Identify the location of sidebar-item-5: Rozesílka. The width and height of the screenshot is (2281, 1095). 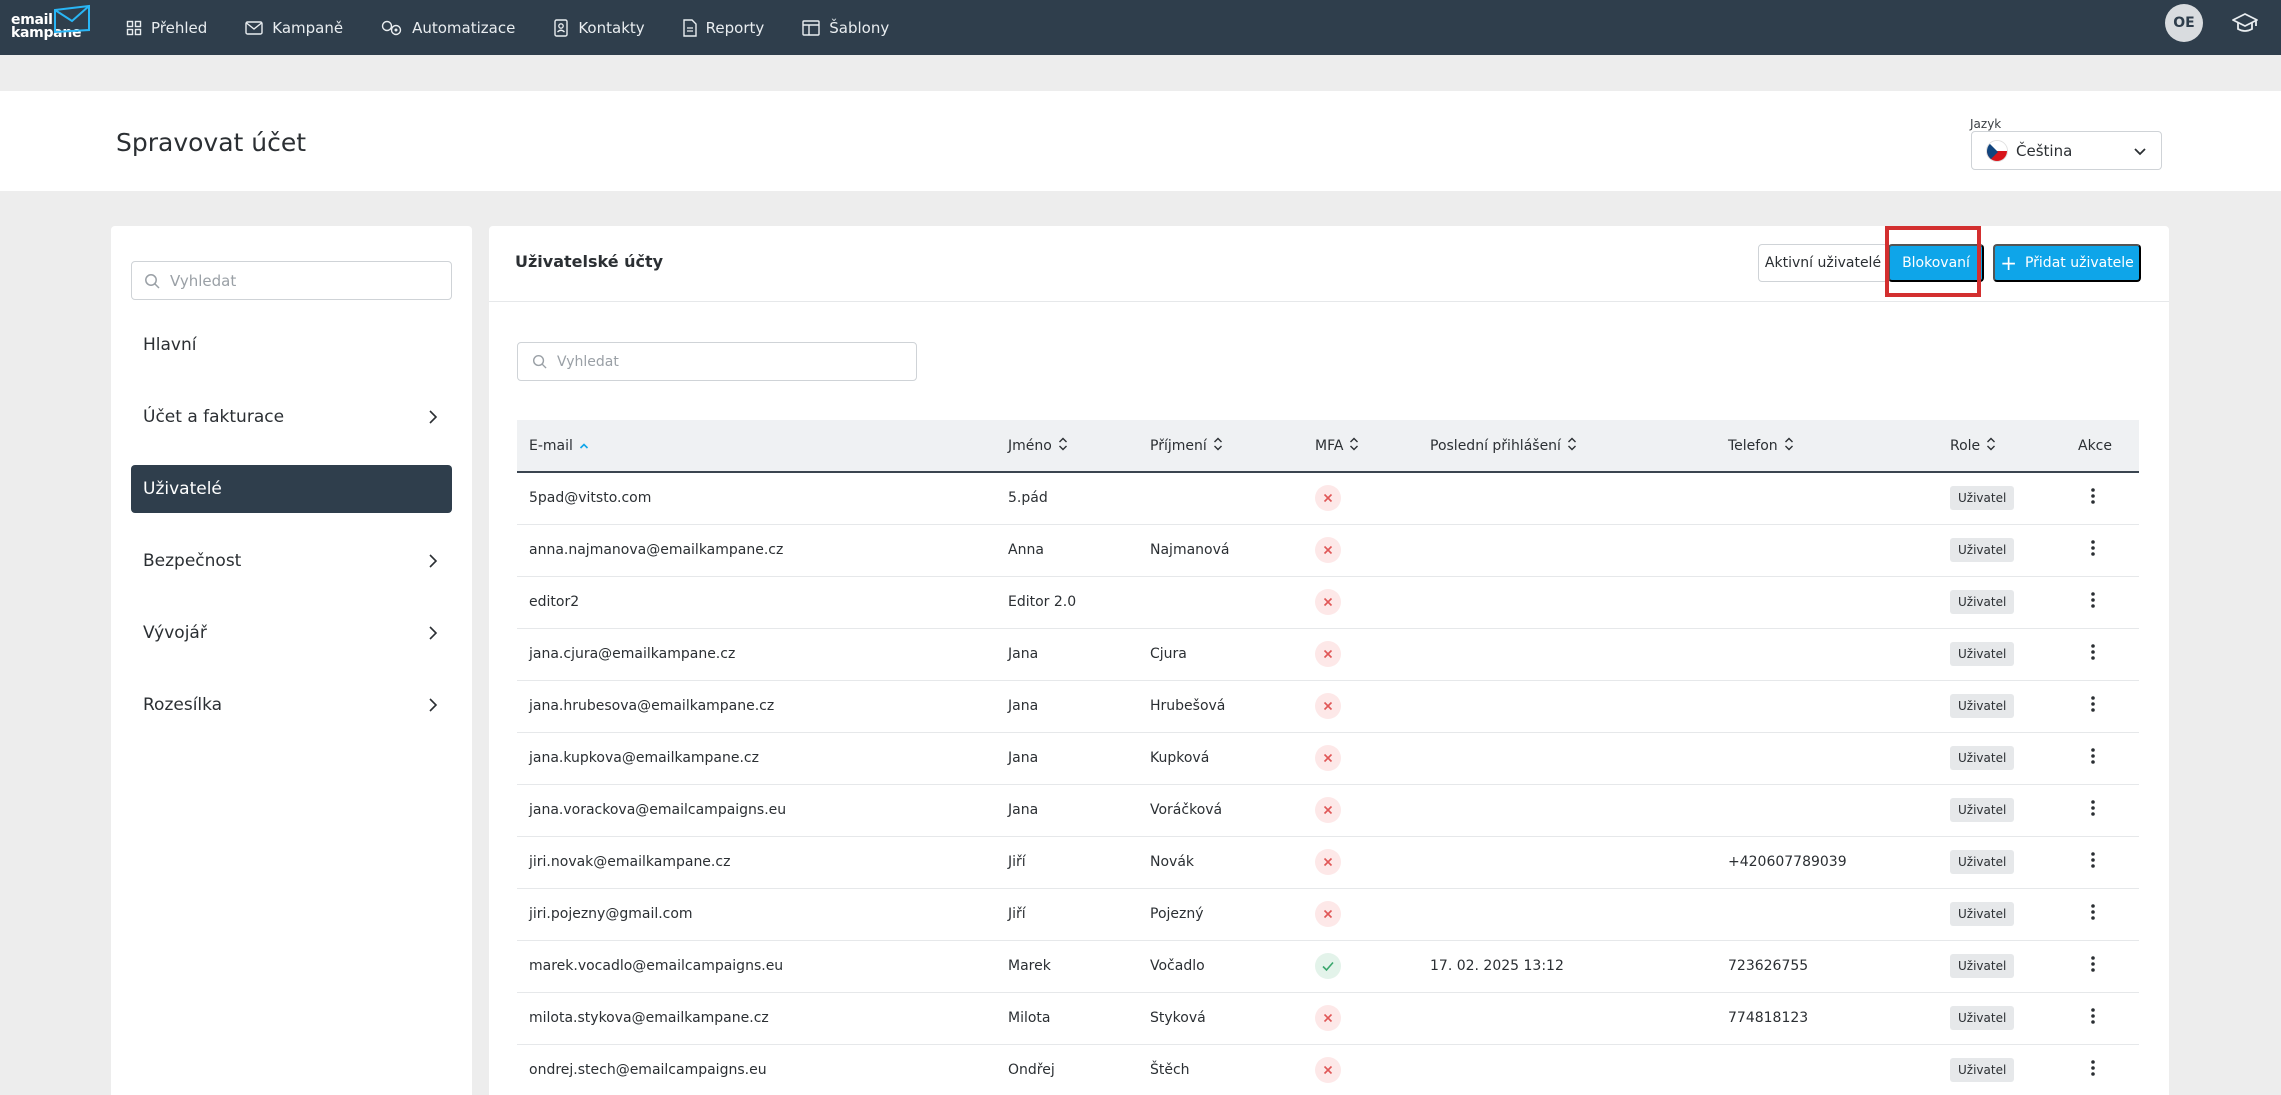
(291, 705).